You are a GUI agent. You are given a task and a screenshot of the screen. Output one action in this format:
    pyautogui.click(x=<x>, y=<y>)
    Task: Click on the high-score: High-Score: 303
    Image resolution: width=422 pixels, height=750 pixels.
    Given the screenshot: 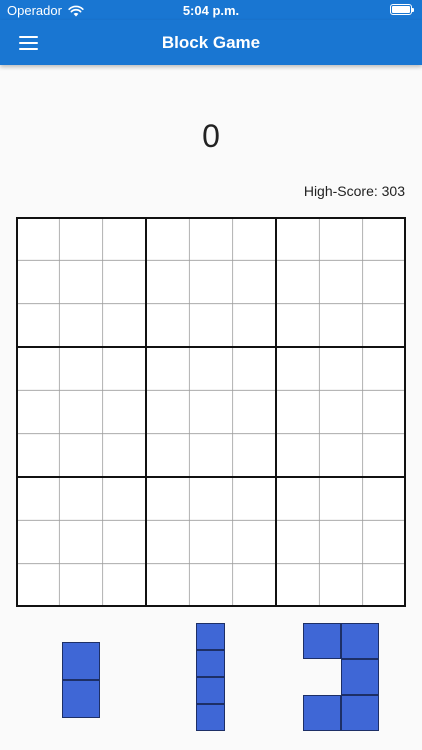 What is the action you would take?
    pyautogui.click(x=354, y=191)
    